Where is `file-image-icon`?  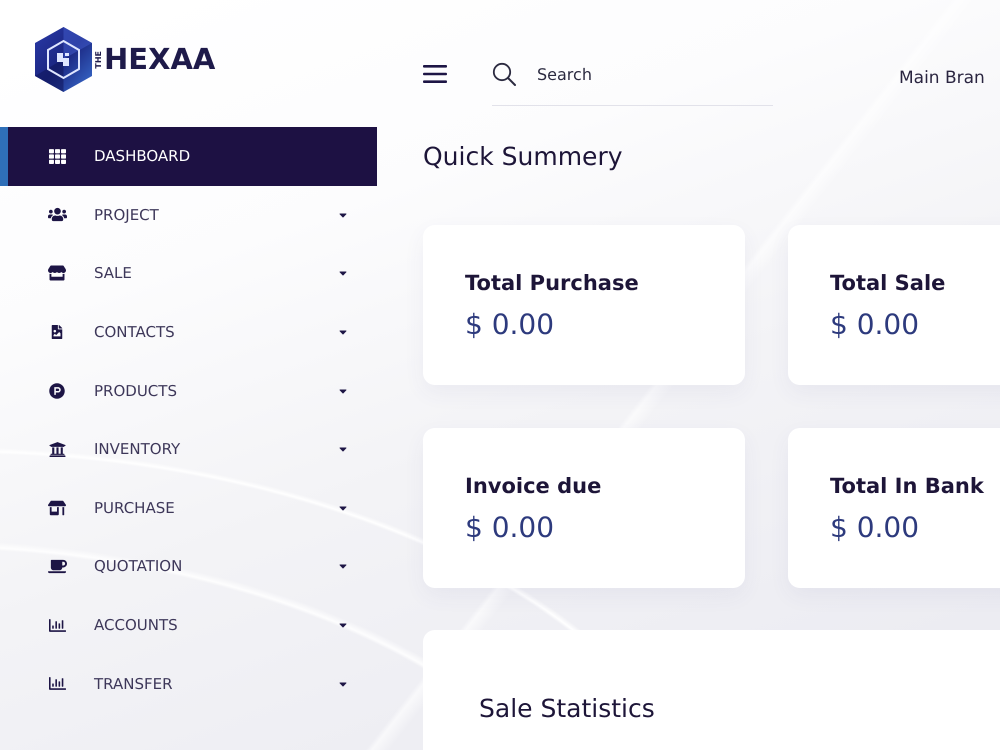 file-image-icon is located at coordinates (57, 332).